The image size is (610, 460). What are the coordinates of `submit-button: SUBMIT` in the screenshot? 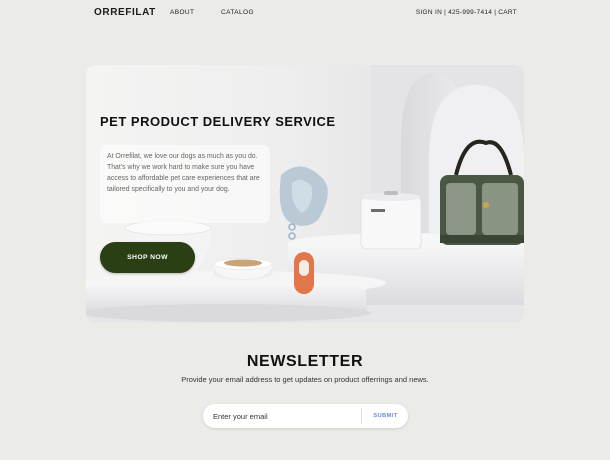 It's located at (385, 416).